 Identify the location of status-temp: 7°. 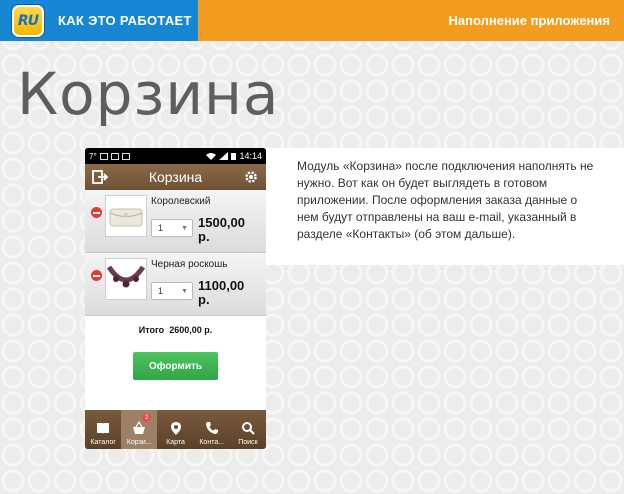
(93, 156).